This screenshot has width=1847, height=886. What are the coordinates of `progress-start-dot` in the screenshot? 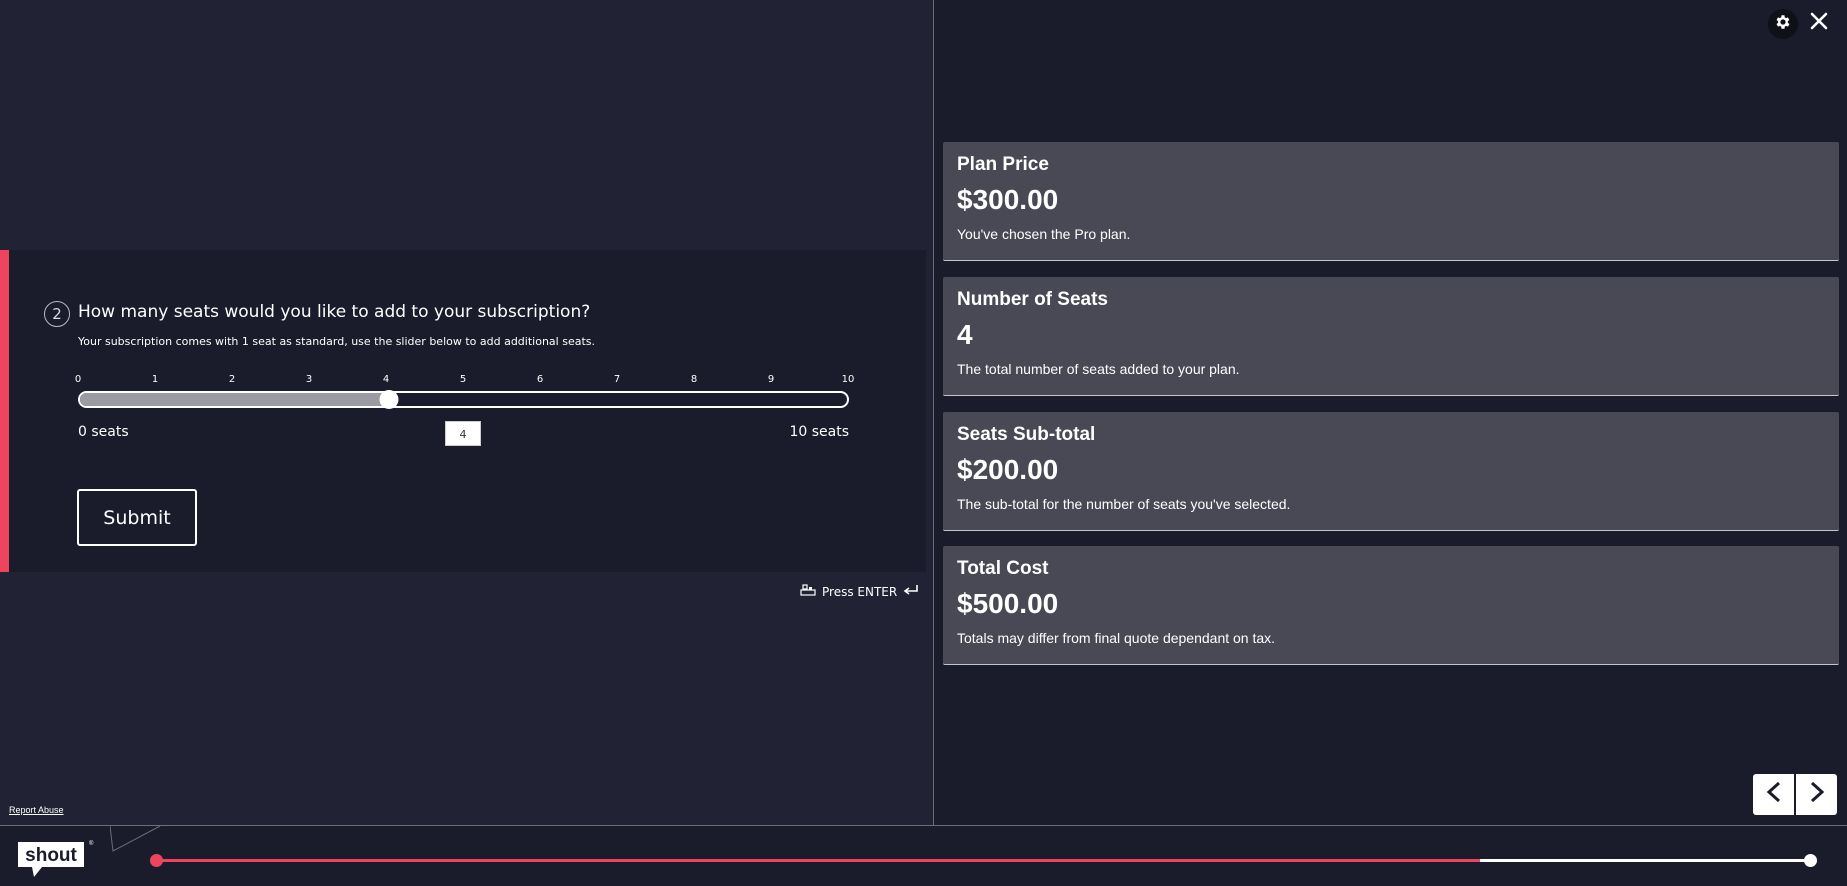 It's located at (156, 860).